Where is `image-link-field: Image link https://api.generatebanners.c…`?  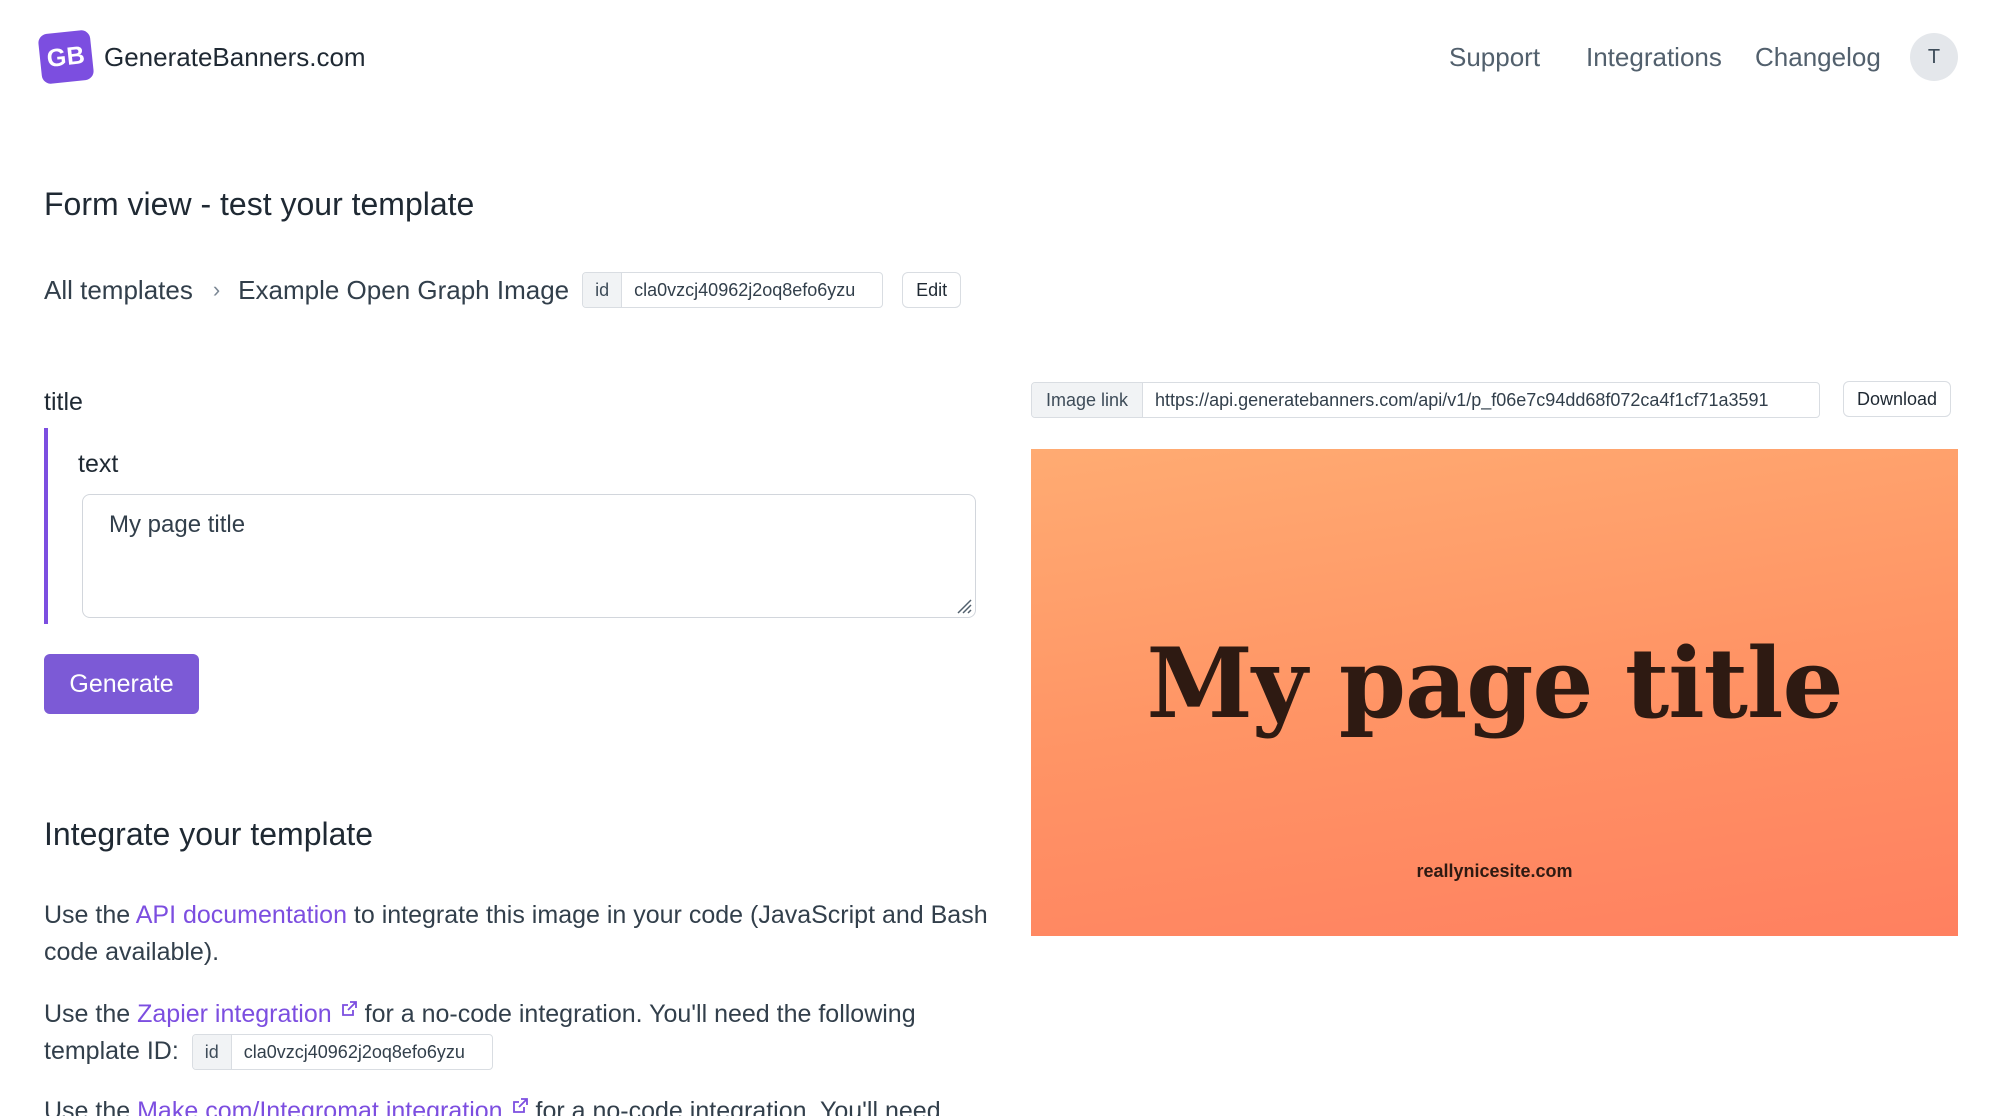 image-link-field: Image link https://api.generatebanners.c… is located at coordinates (1426, 400).